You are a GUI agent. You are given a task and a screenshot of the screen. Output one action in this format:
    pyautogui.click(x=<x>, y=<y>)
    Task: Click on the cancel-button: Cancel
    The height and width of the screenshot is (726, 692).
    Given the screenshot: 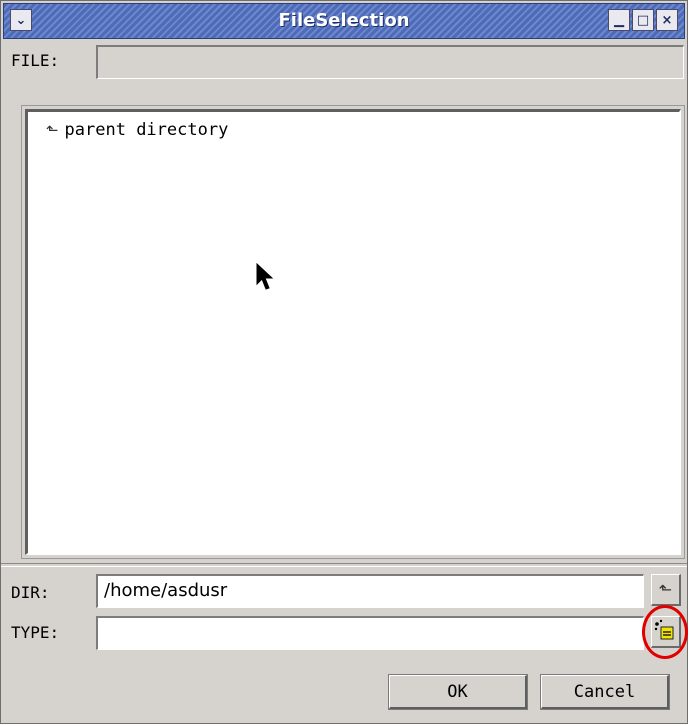 What is the action you would take?
    pyautogui.click(x=605, y=692)
    